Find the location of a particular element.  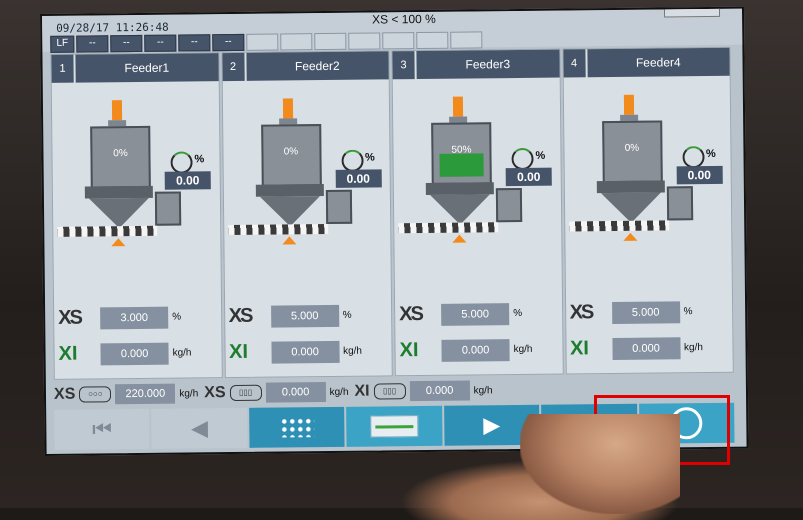

prev-button: ◀ is located at coordinates (200, 428).